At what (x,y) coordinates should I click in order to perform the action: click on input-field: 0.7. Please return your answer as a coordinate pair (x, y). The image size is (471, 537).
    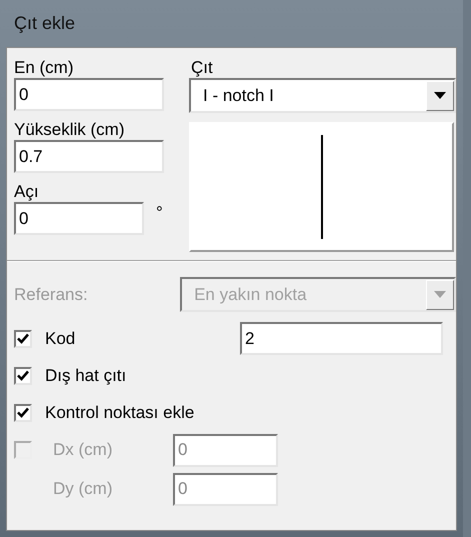
    Looking at the image, I should click on (89, 156).